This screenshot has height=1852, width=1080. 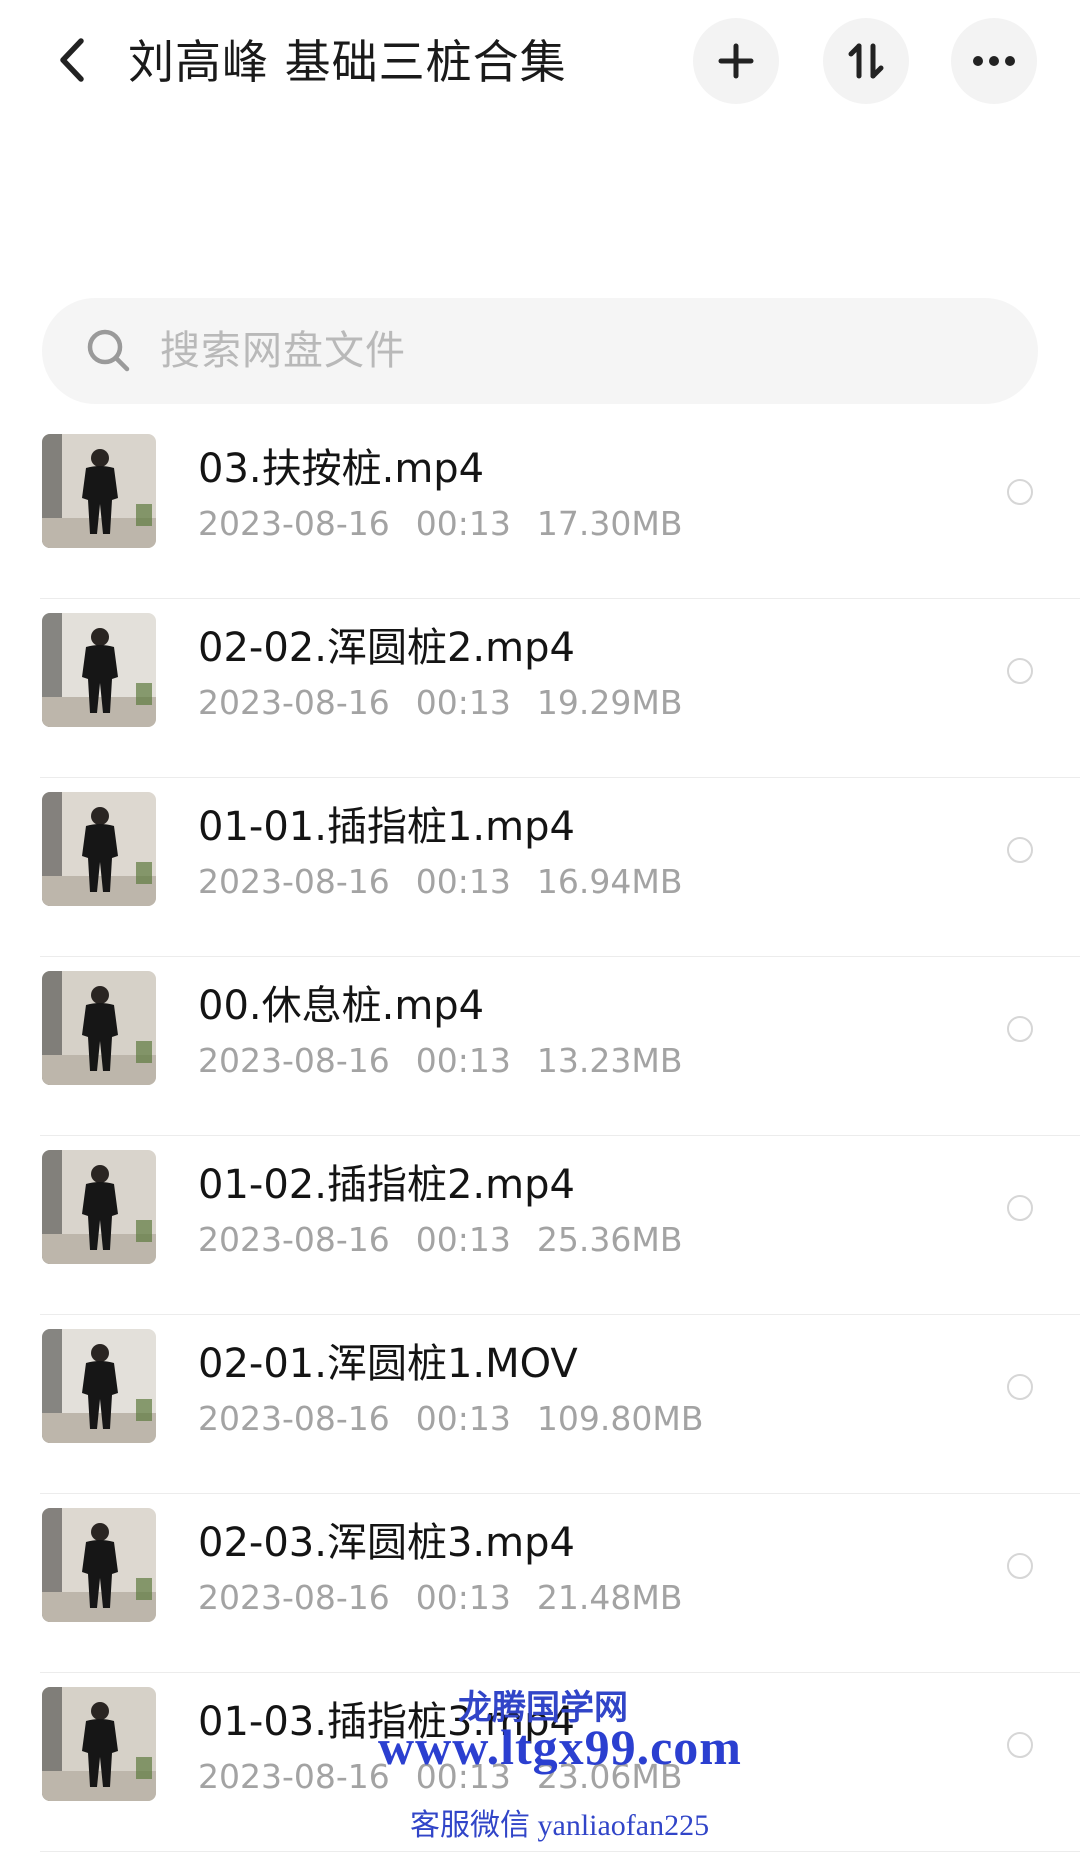 I want to click on file-size: 19.29MB, so click(x=609, y=702).